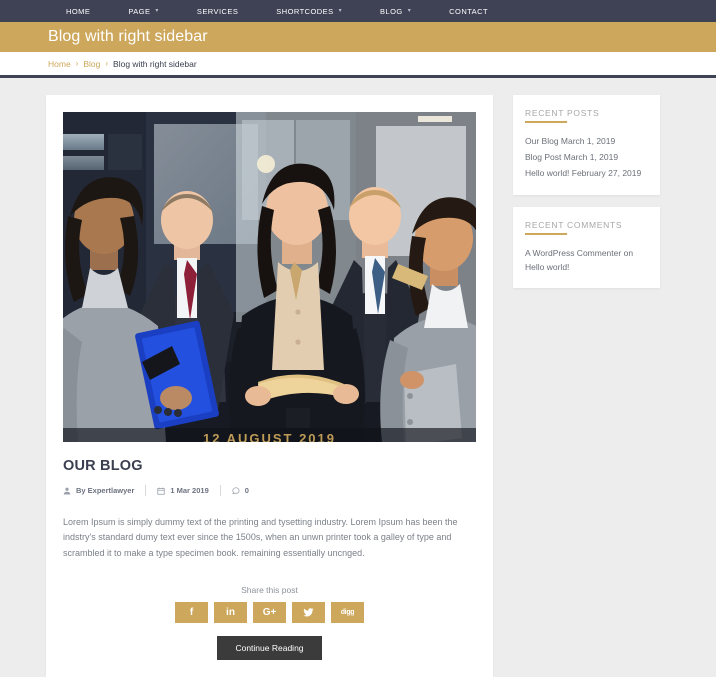 The image size is (716, 677). I want to click on nav-item-contact: CONTACT, so click(468, 11).